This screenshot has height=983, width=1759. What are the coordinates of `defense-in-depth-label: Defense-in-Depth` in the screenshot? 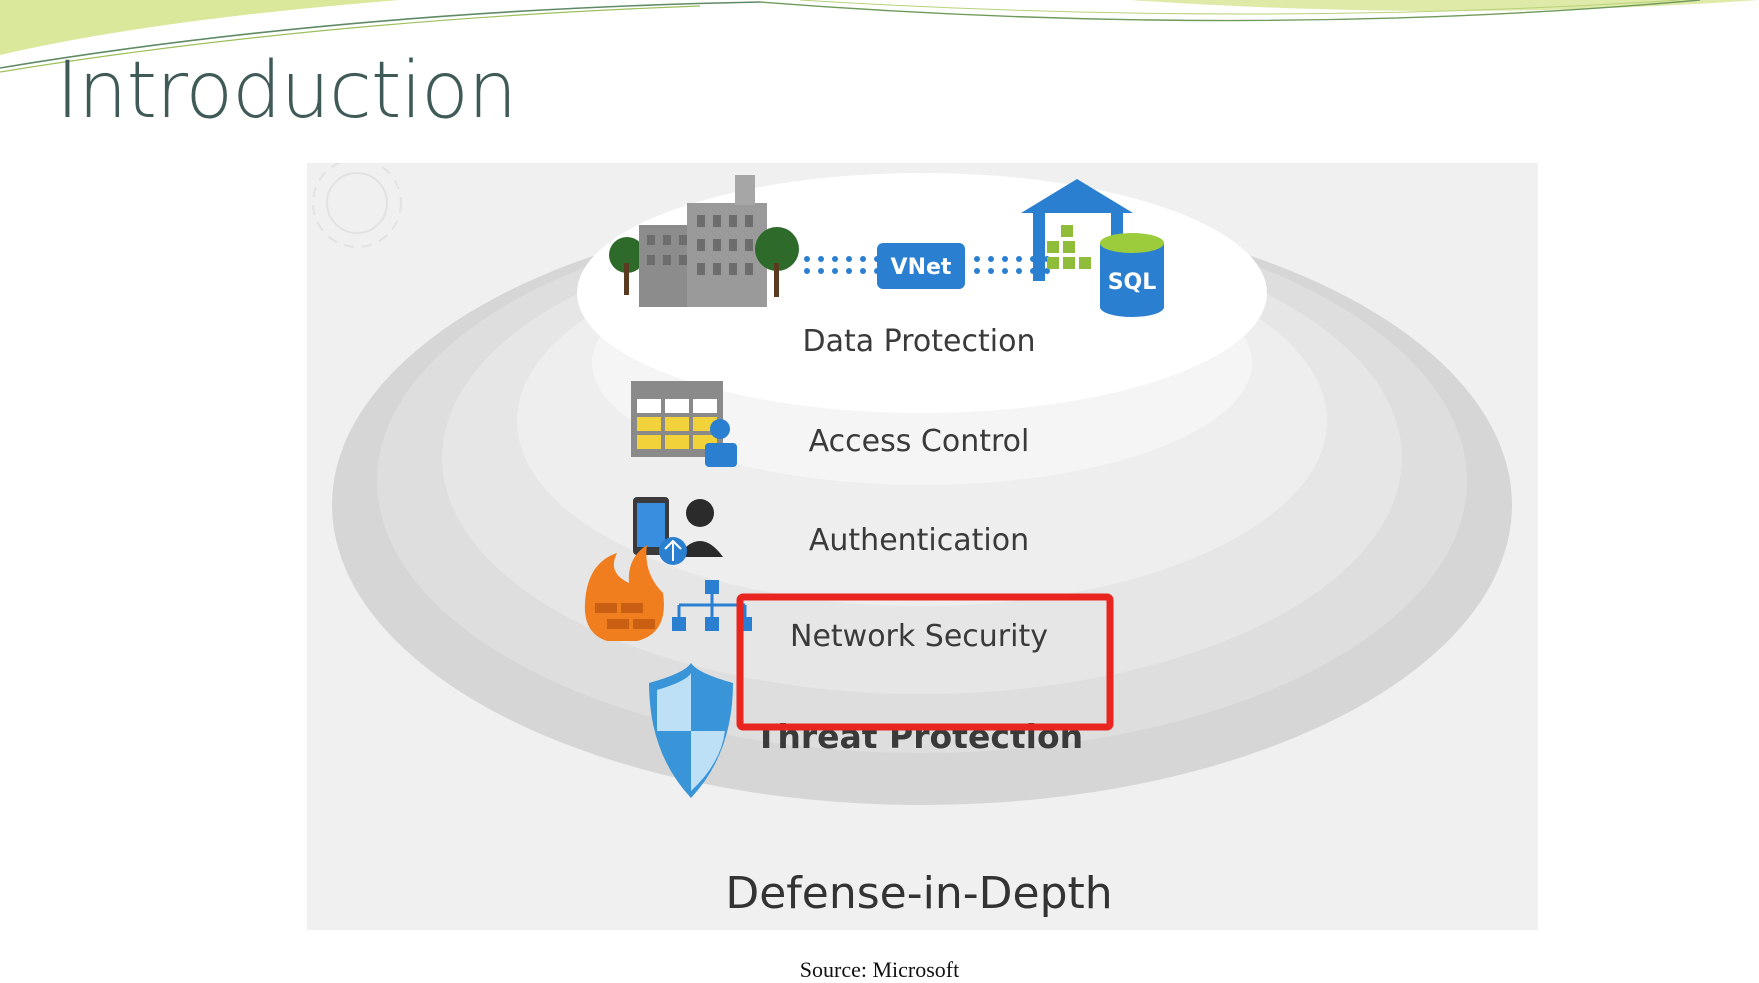 It's located at (918, 893).